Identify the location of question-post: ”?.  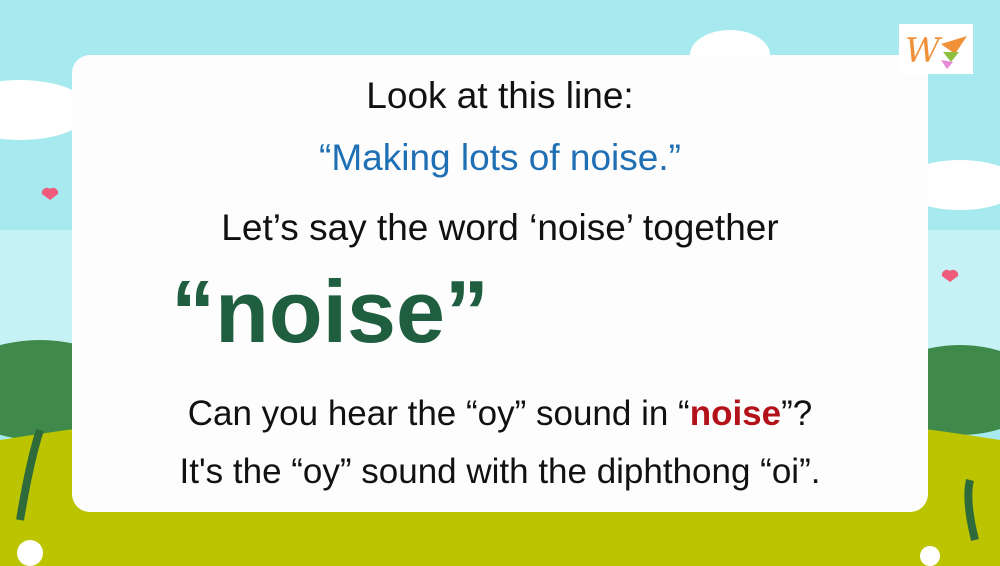
(797, 413).